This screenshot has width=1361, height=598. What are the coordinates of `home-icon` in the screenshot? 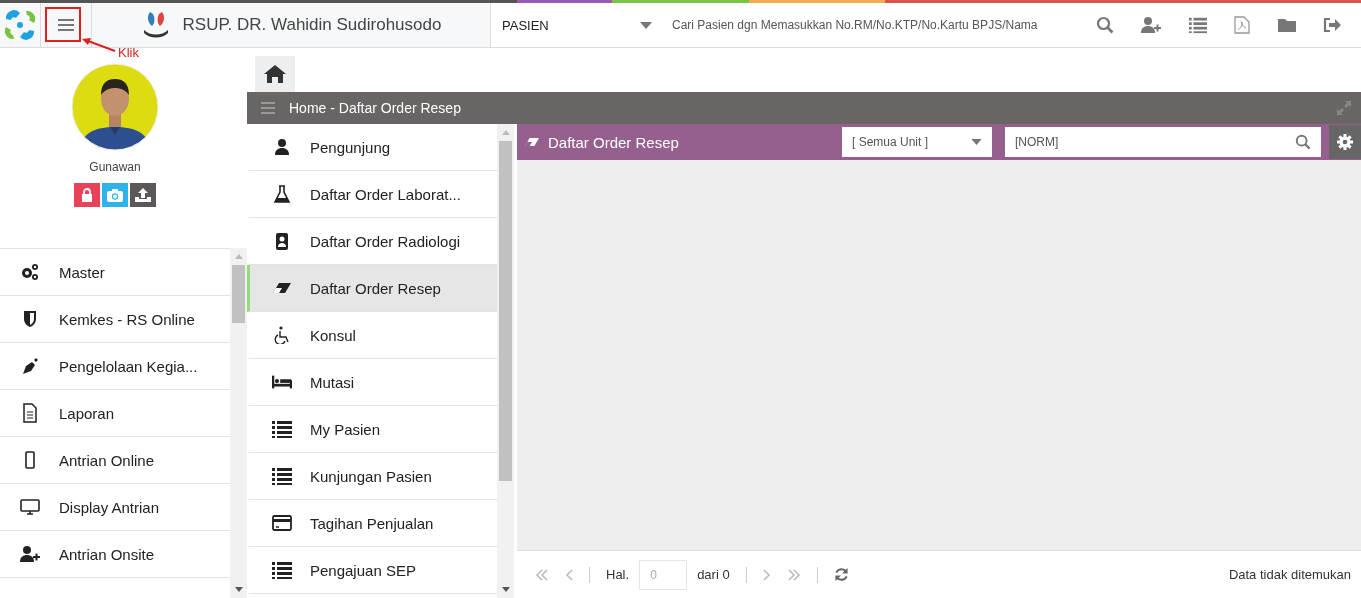 It's located at (275, 74).